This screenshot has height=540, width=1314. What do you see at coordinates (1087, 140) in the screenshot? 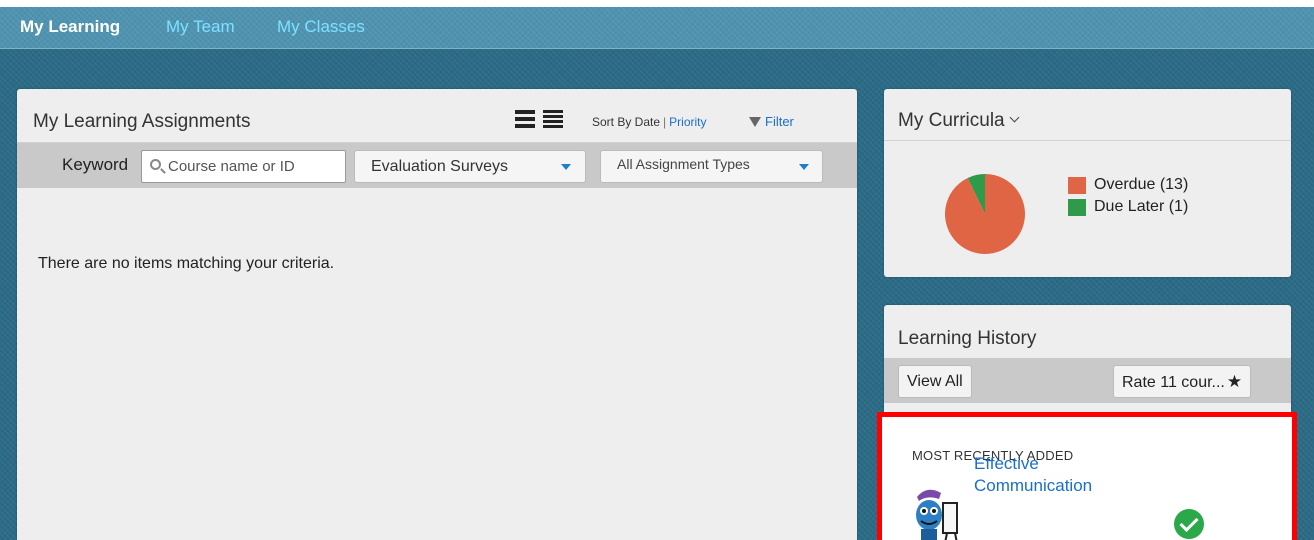
I see `panel-divider` at bounding box center [1087, 140].